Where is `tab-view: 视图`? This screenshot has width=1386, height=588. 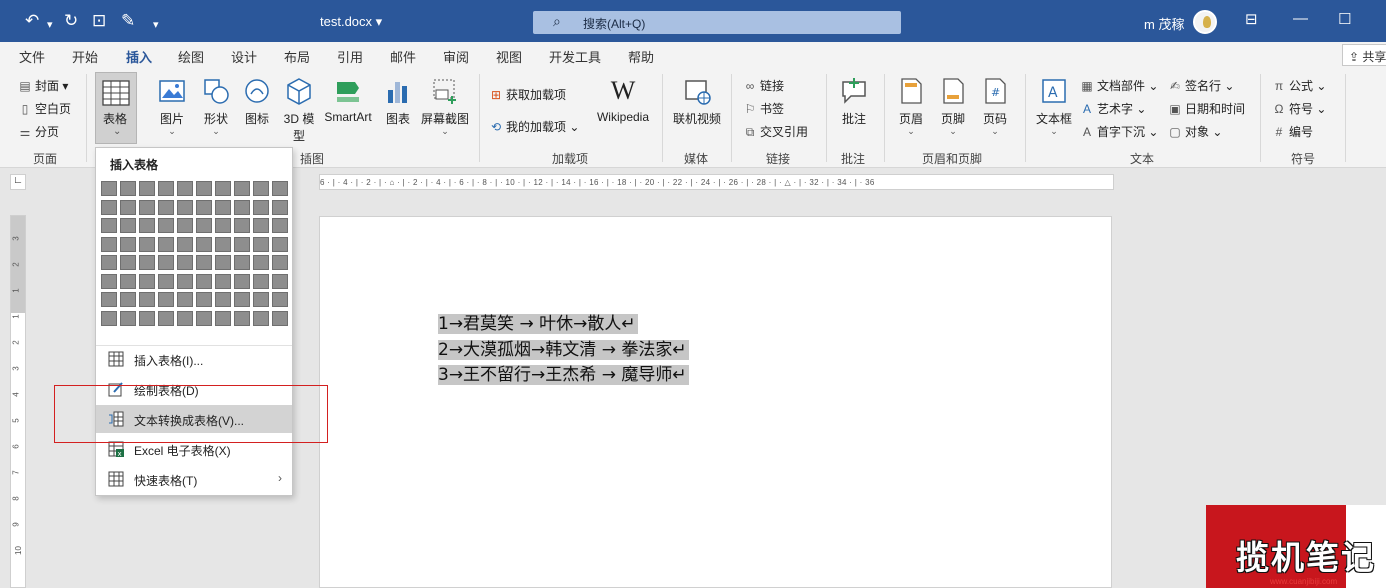 tab-view: 视图 is located at coordinates (509, 56).